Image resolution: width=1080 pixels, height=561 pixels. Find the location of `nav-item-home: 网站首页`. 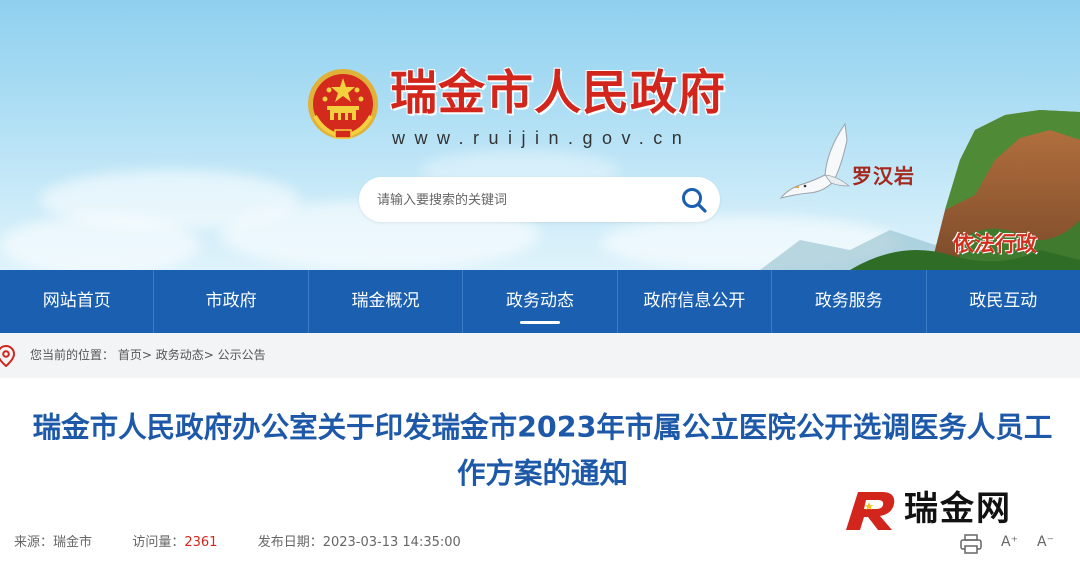

nav-item-home: 网站首页 is located at coordinates (77, 301).